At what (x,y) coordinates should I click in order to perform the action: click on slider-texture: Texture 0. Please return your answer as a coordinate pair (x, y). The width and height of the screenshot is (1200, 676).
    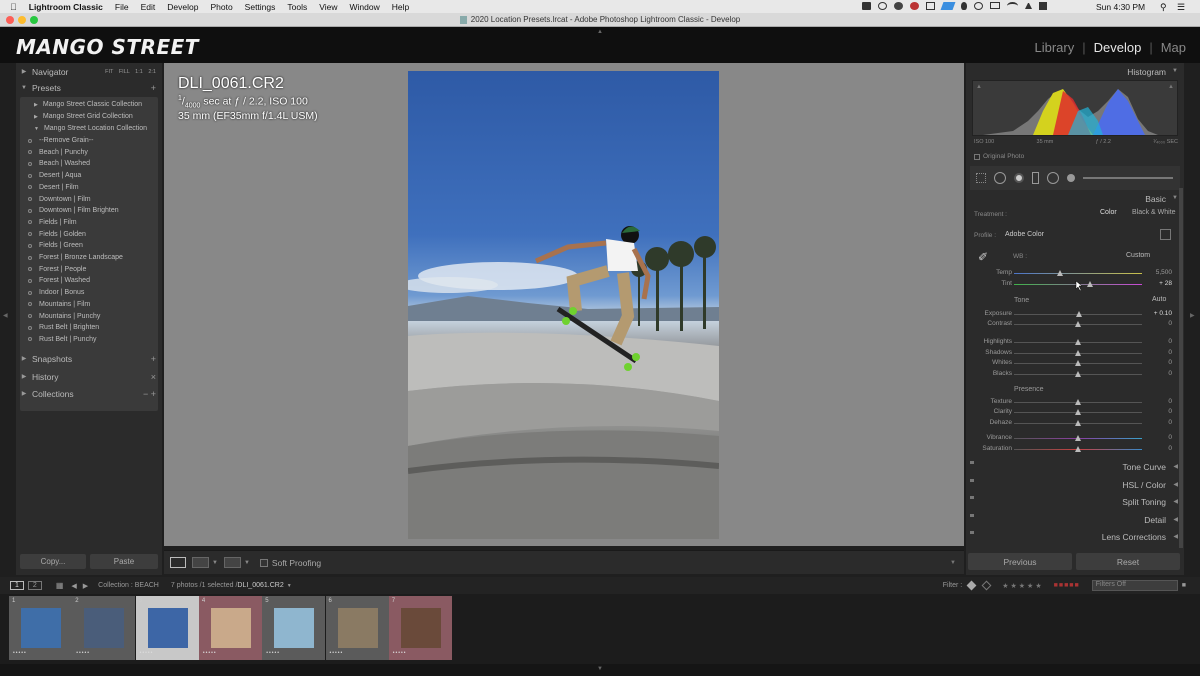
    Looking at the image, I should click on (1075, 403).